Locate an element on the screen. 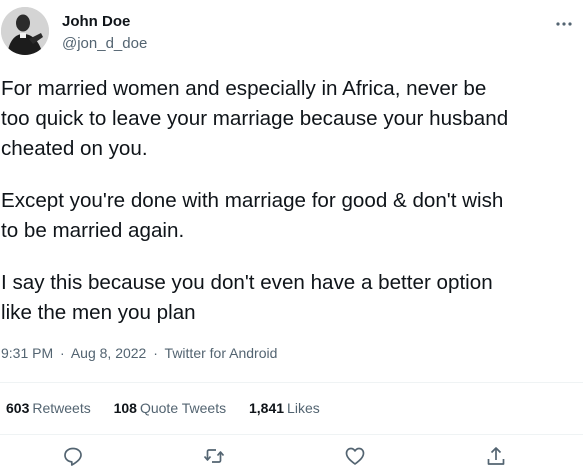 This screenshot has width=583, height=472. avatar-image is located at coordinates (25, 31).